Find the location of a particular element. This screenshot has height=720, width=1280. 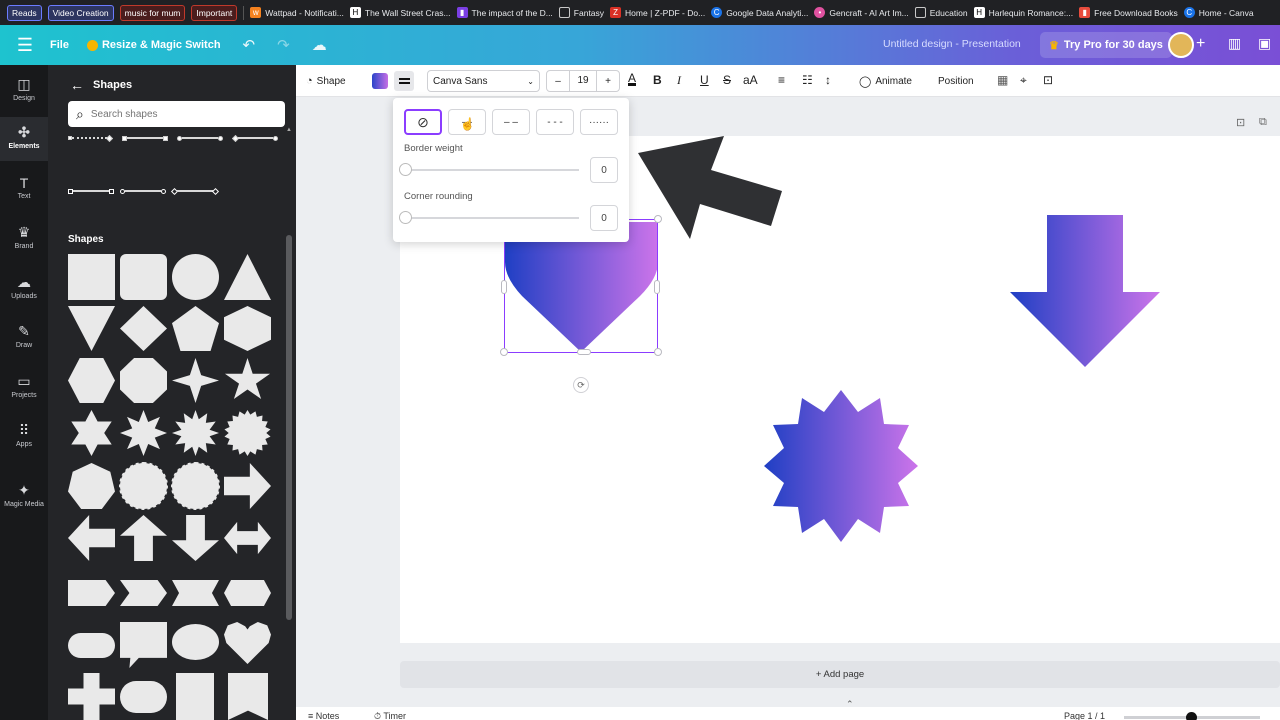

file-menu-button: File is located at coordinates (59, 45).